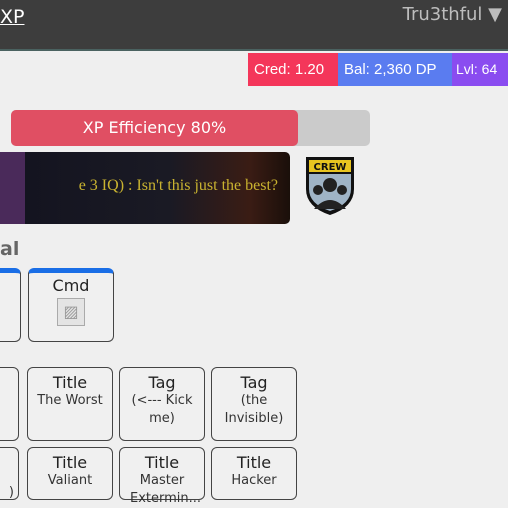  Describe the element at coordinates (71, 285) in the screenshot. I see `tile-title: Cmd` at that location.